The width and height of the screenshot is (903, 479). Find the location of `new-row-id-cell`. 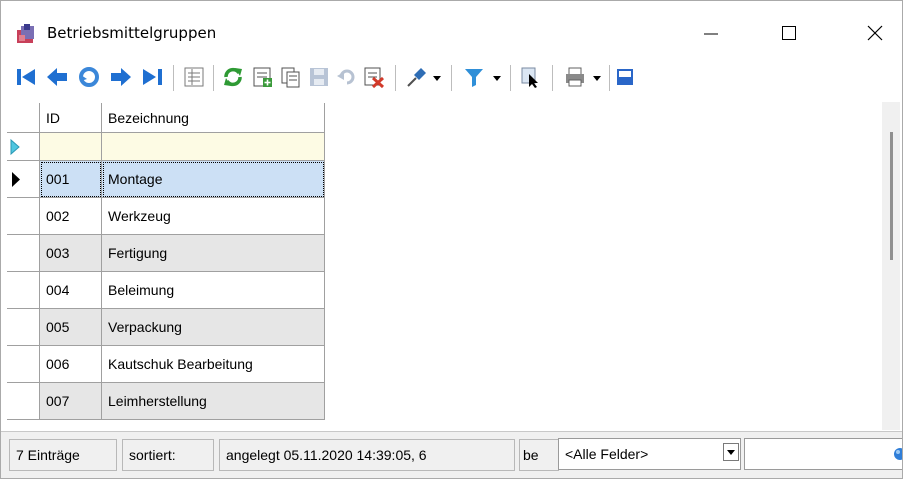

new-row-id-cell is located at coordinates (71, 147).